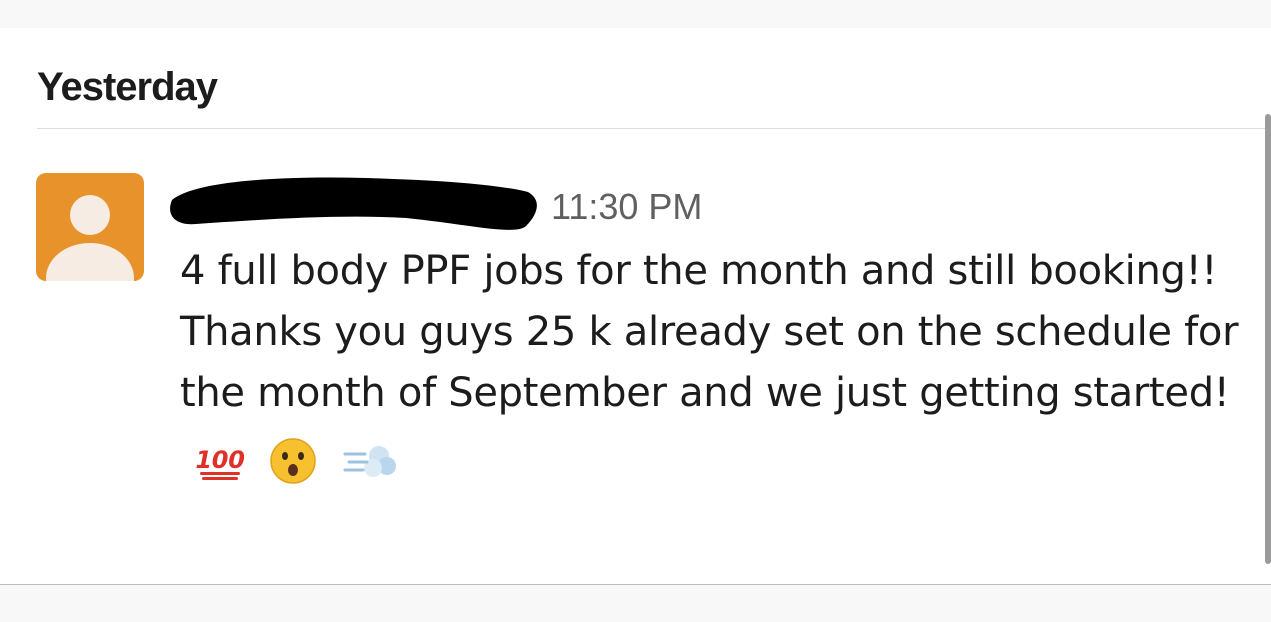  Describe the element at coordinates (626, 207) in the screenshot. I see `message-timestamp: 11:30 PM` at that location.